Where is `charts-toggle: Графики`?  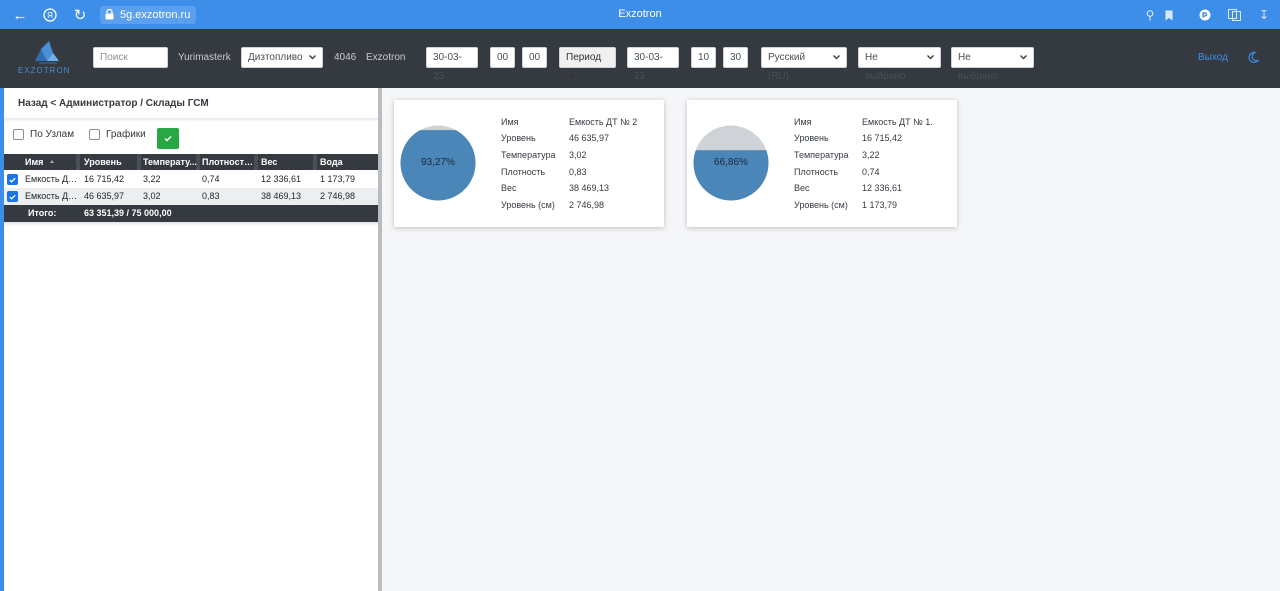
charts-toggle: Графики is located at coordinates (117, 134).